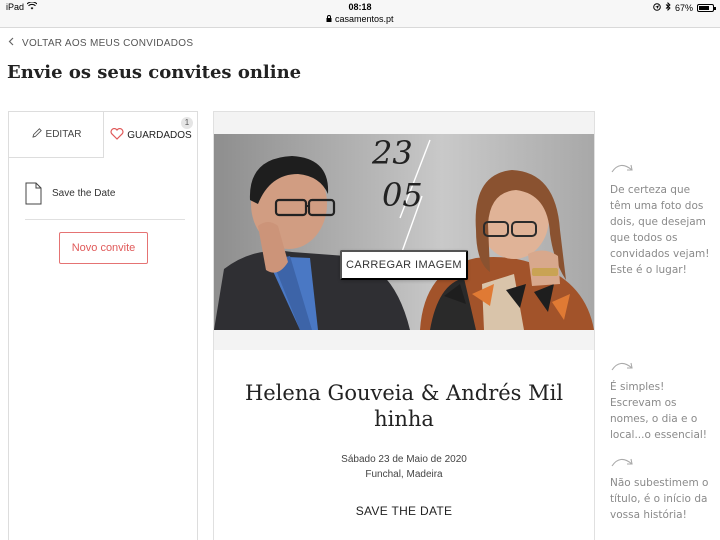  Describe the element at coordinates (657, 7) in the screenshot. I see `location-icon` at that location.